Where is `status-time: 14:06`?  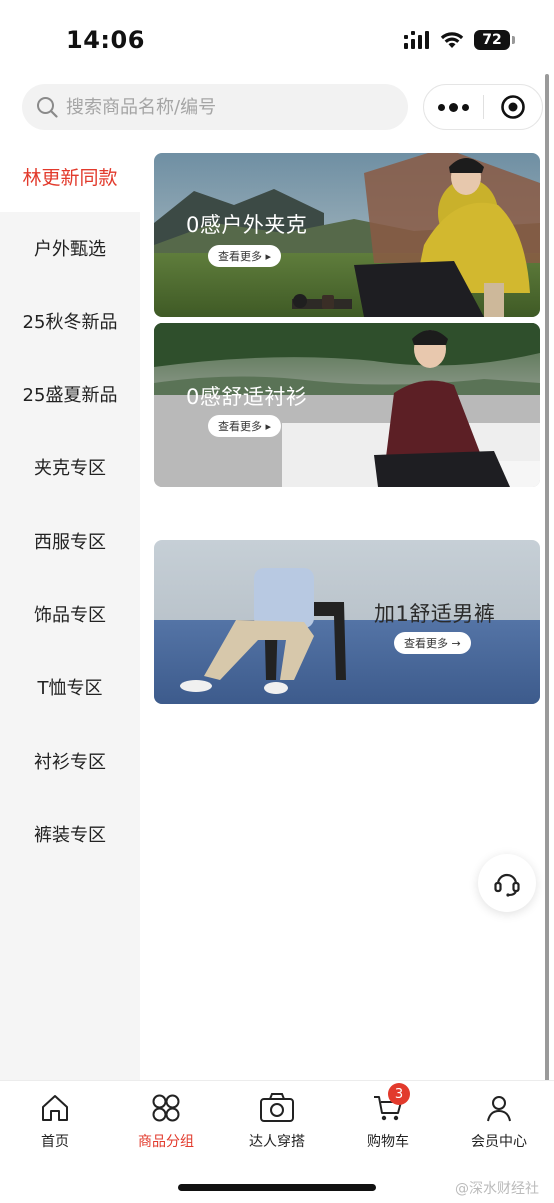
status-time: 14:06 is located at coordinates (105, 40).